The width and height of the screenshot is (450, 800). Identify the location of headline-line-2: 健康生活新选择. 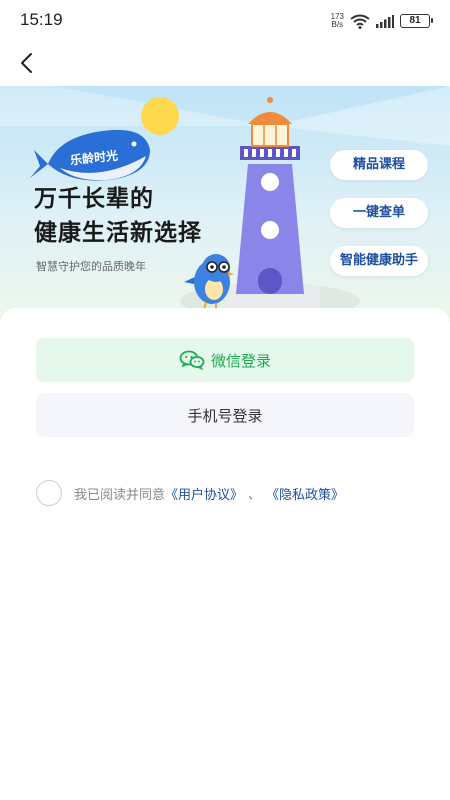
(118, 233).